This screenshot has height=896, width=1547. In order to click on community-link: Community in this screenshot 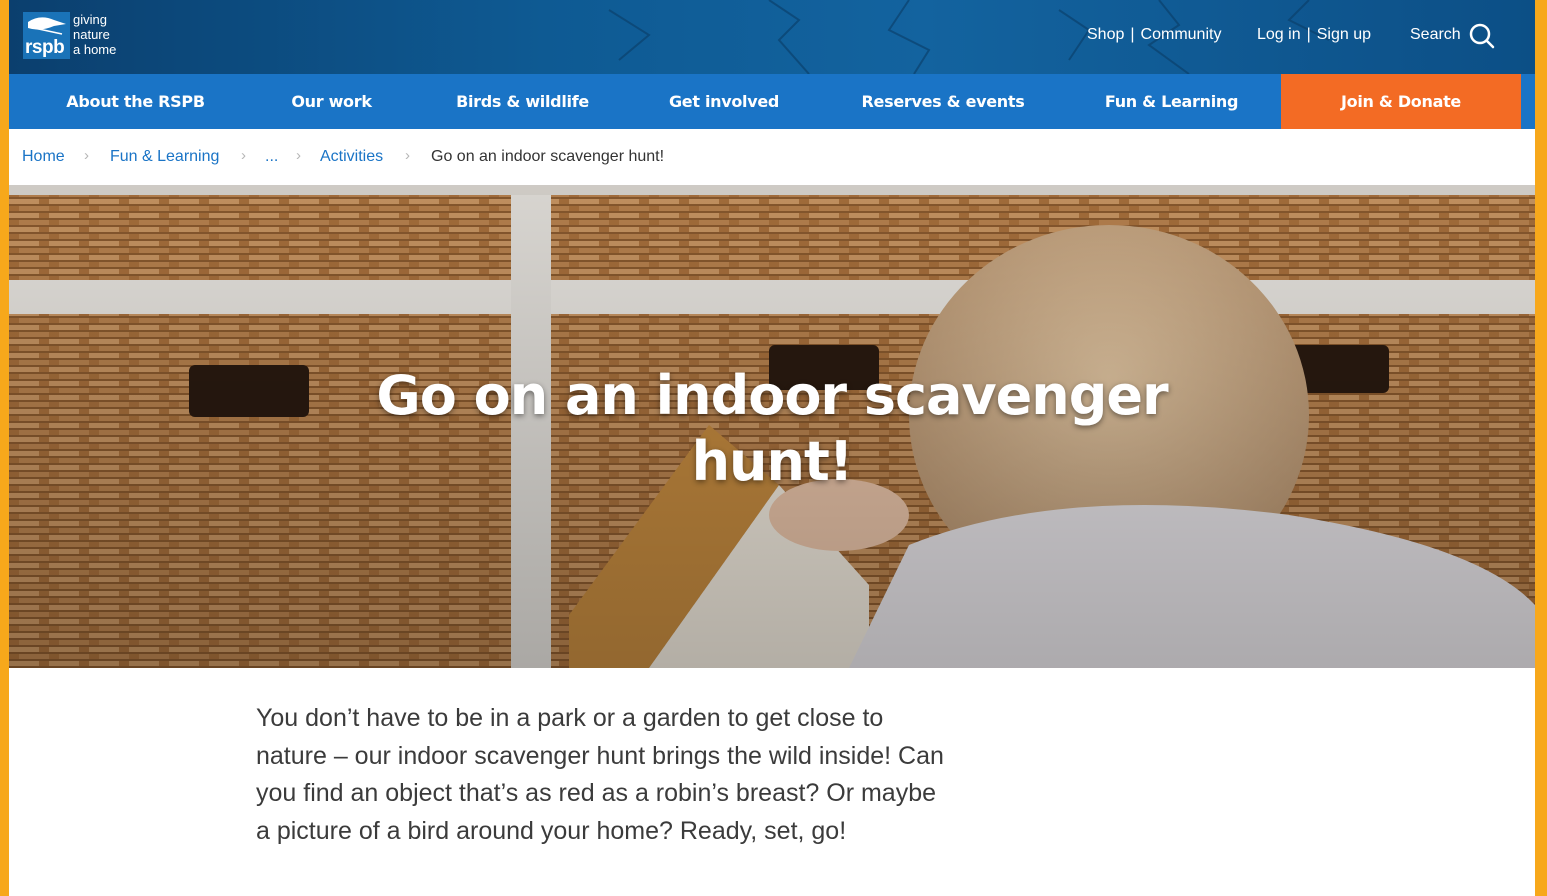, I will do `click(1181, 34)`.